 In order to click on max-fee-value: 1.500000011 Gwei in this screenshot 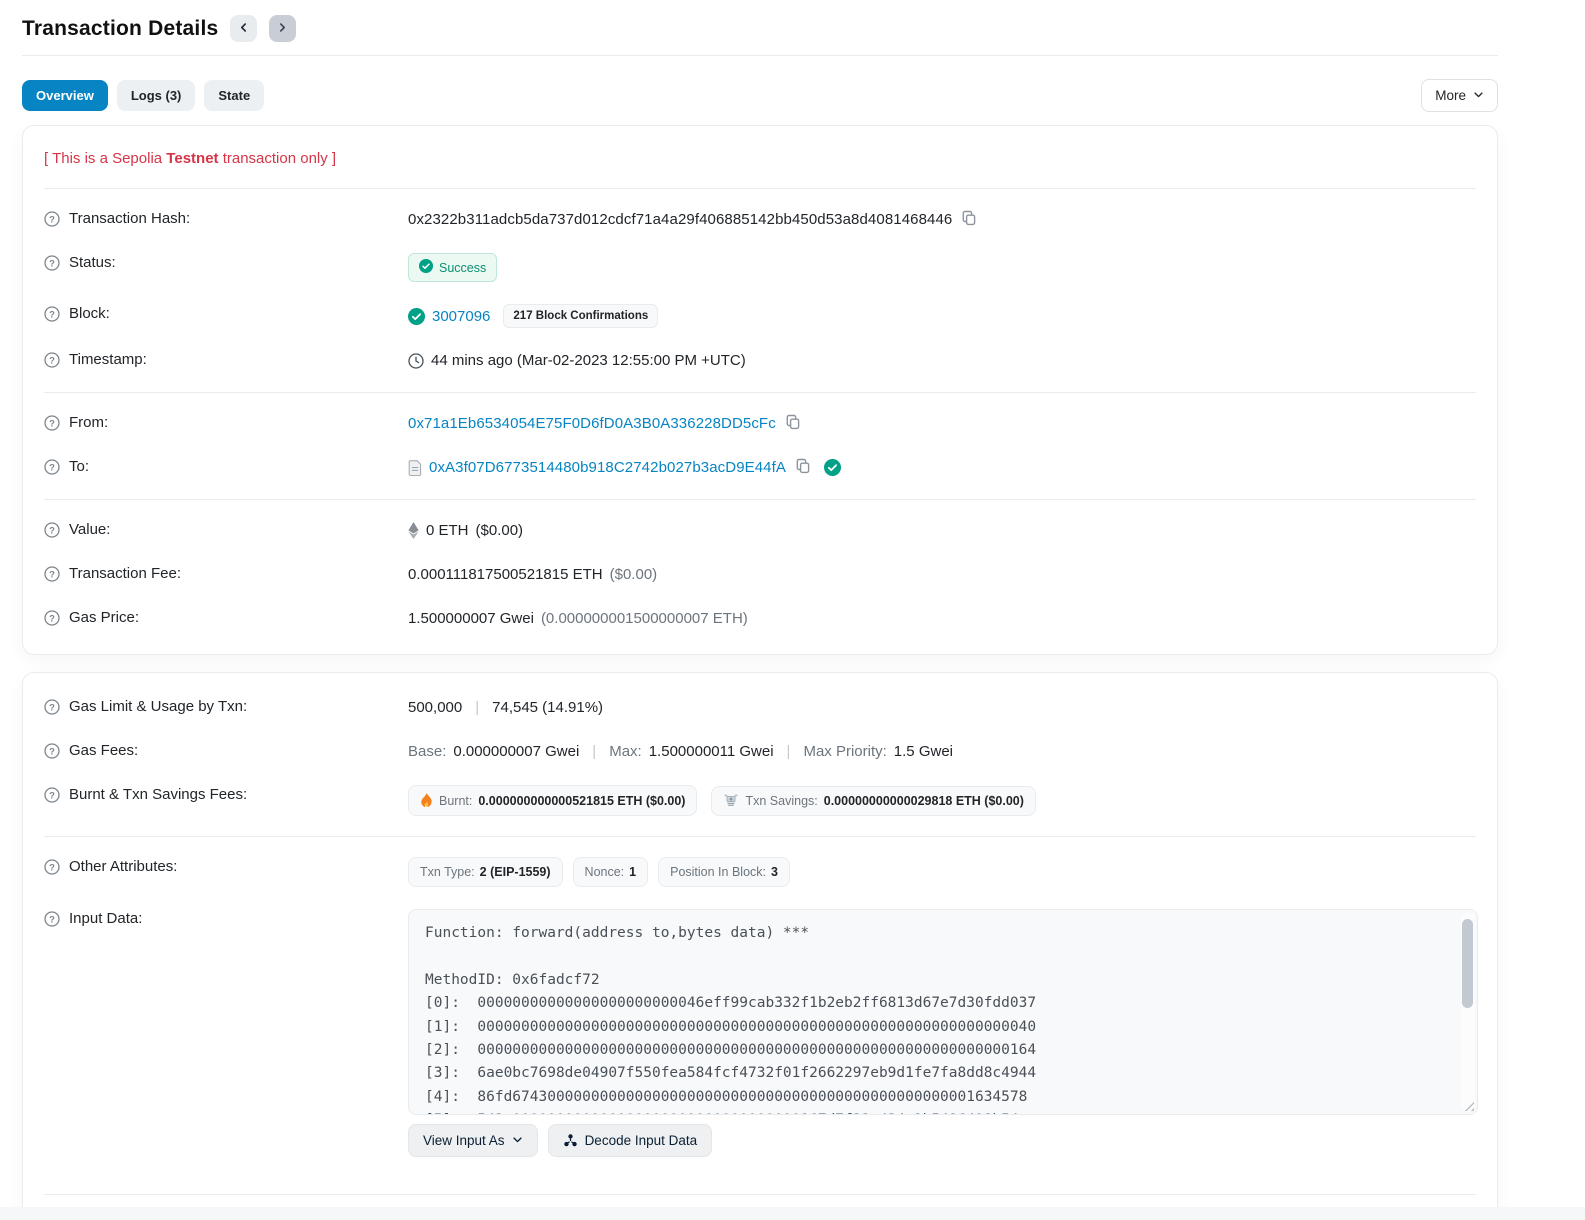, I will do `click(711, 751)`.